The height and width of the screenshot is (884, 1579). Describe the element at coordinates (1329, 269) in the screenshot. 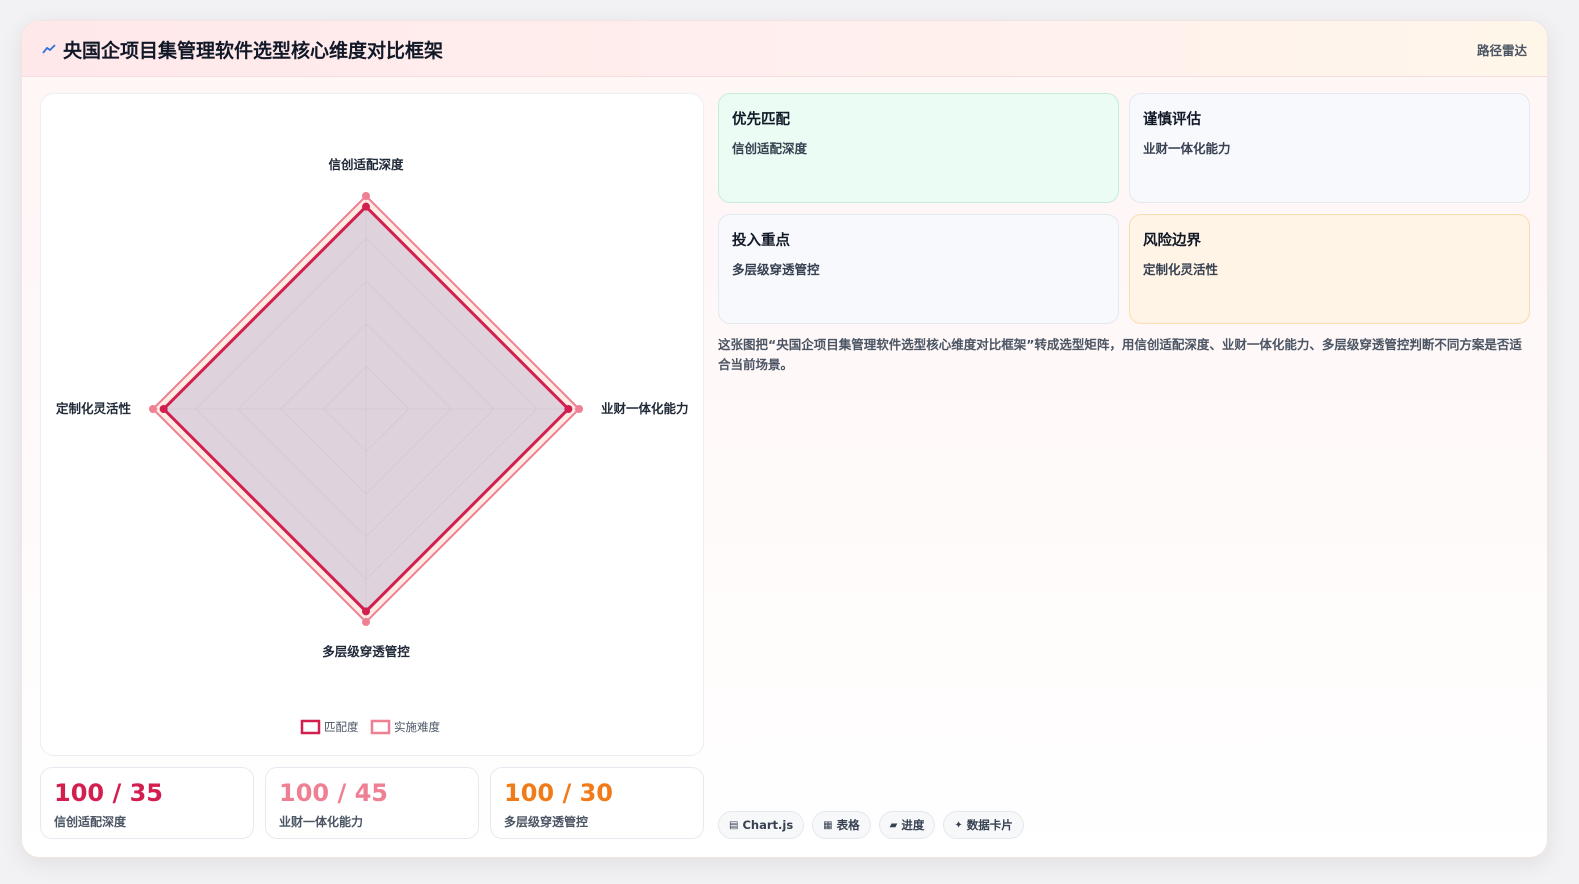

I see `quadrant-risk-boundary: 风险边界 定制化灵活性` at that location.